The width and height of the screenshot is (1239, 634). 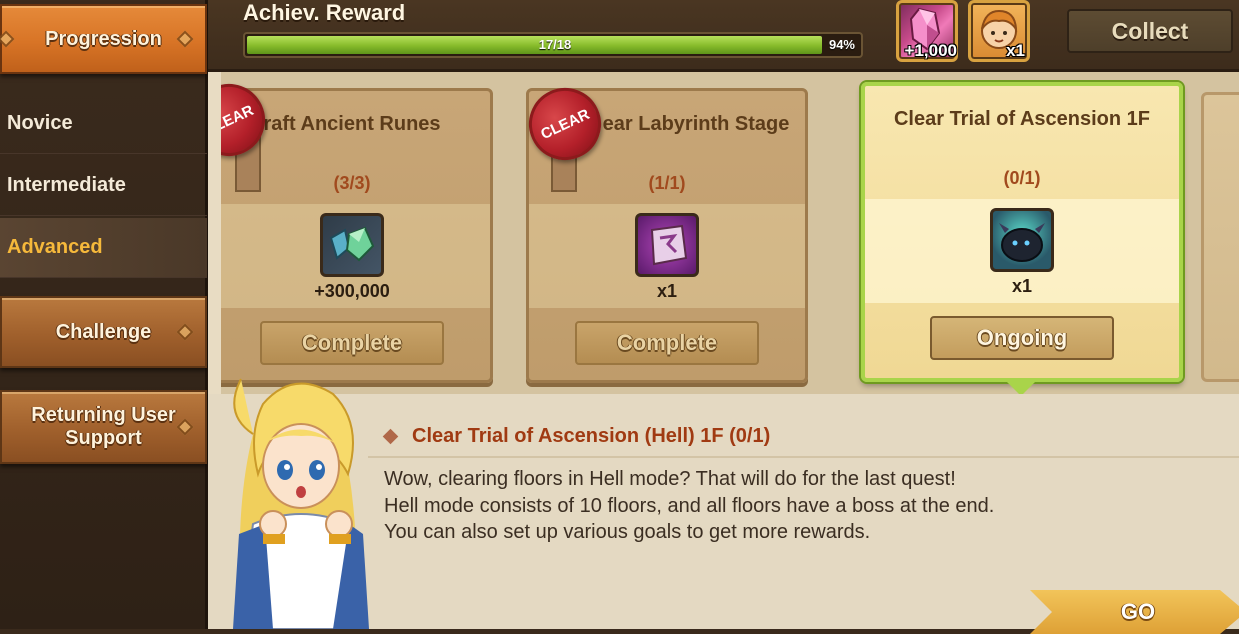 I want to click on achievement-title: Achiev. Reward, so click(x=324, y=12).